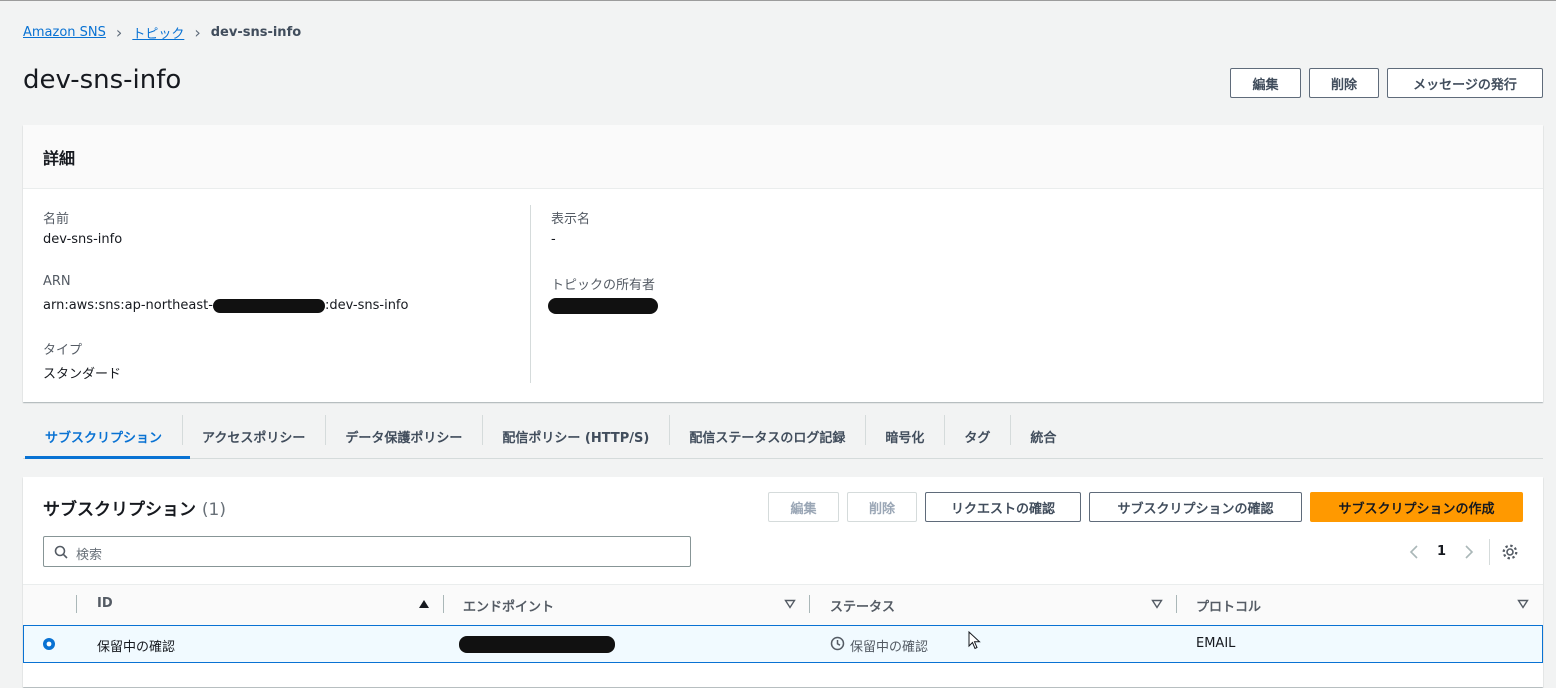  What do you see at coordinates (64, 32) in the screenshot?
I see `breadcrumb-amazon-sns: Amazon SNS` at bounding box center [64, 32].